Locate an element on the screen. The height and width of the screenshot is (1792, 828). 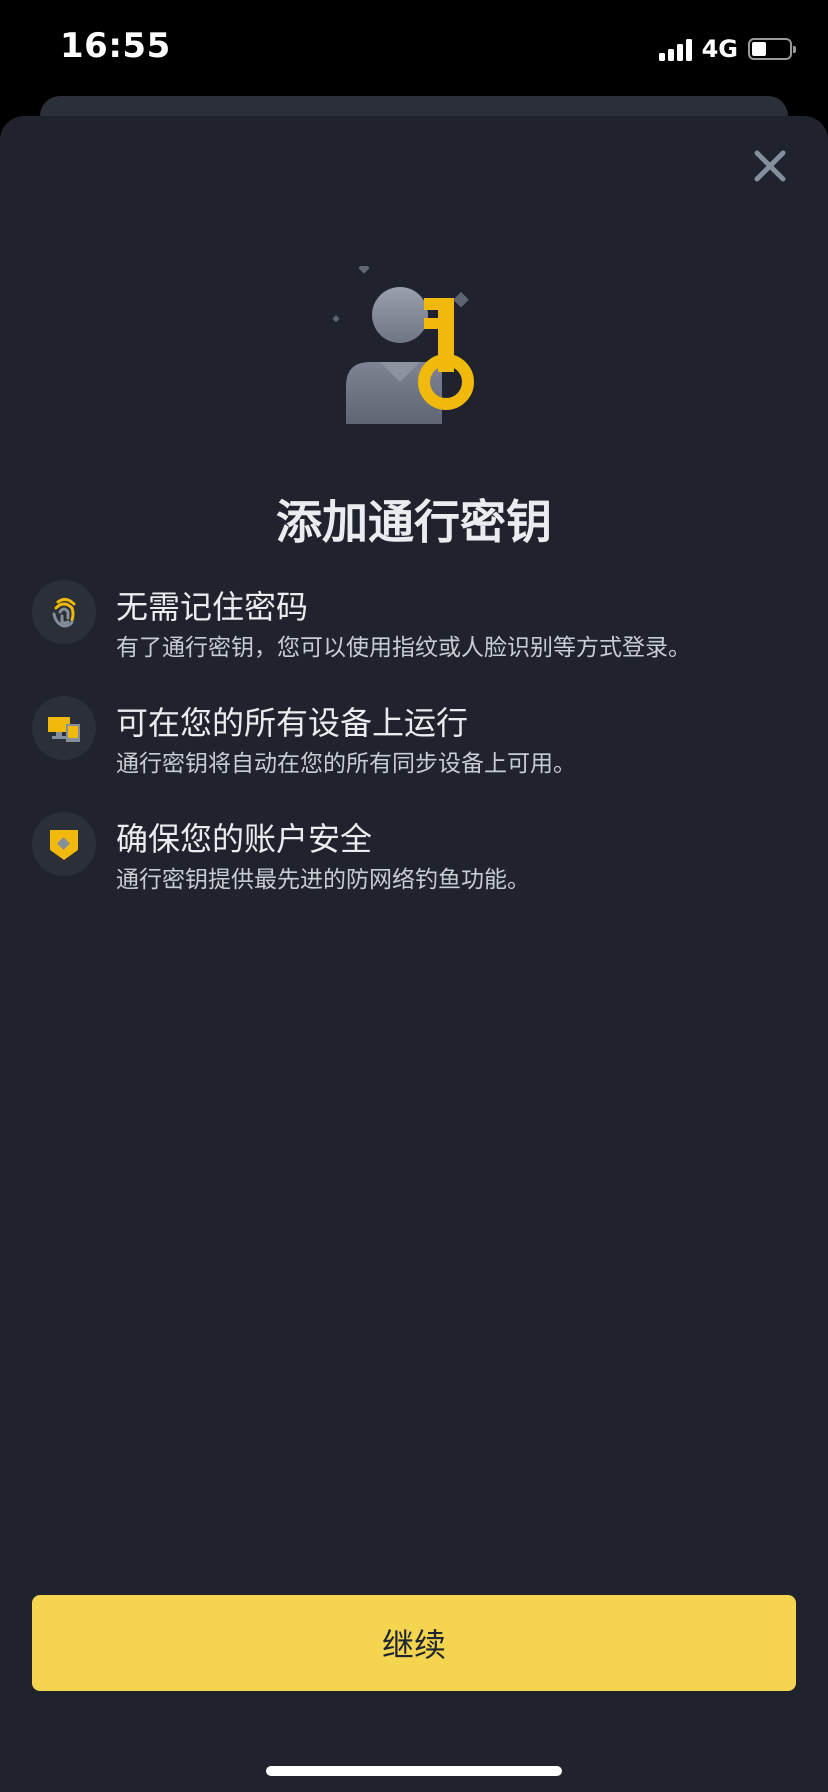
feature-description: 通行密钥提供最先进的防网络钓鱼功能。 is located at coordinates (323, 880).